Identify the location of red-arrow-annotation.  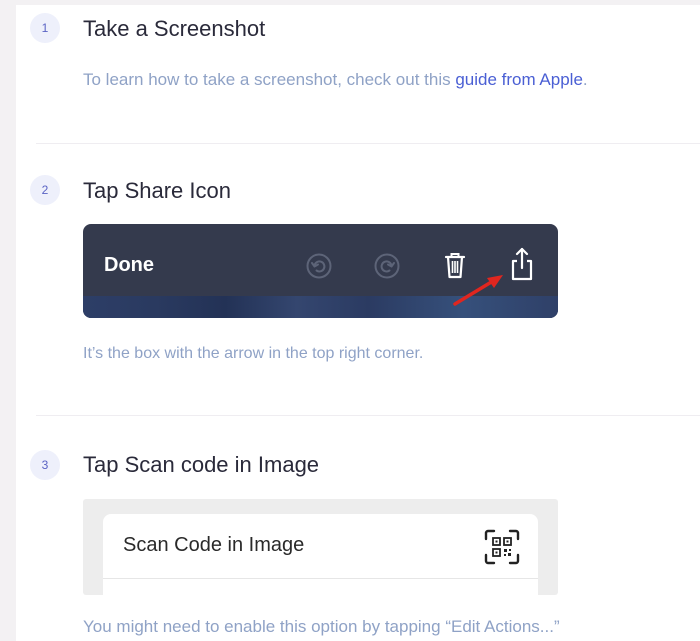
(478, 290).